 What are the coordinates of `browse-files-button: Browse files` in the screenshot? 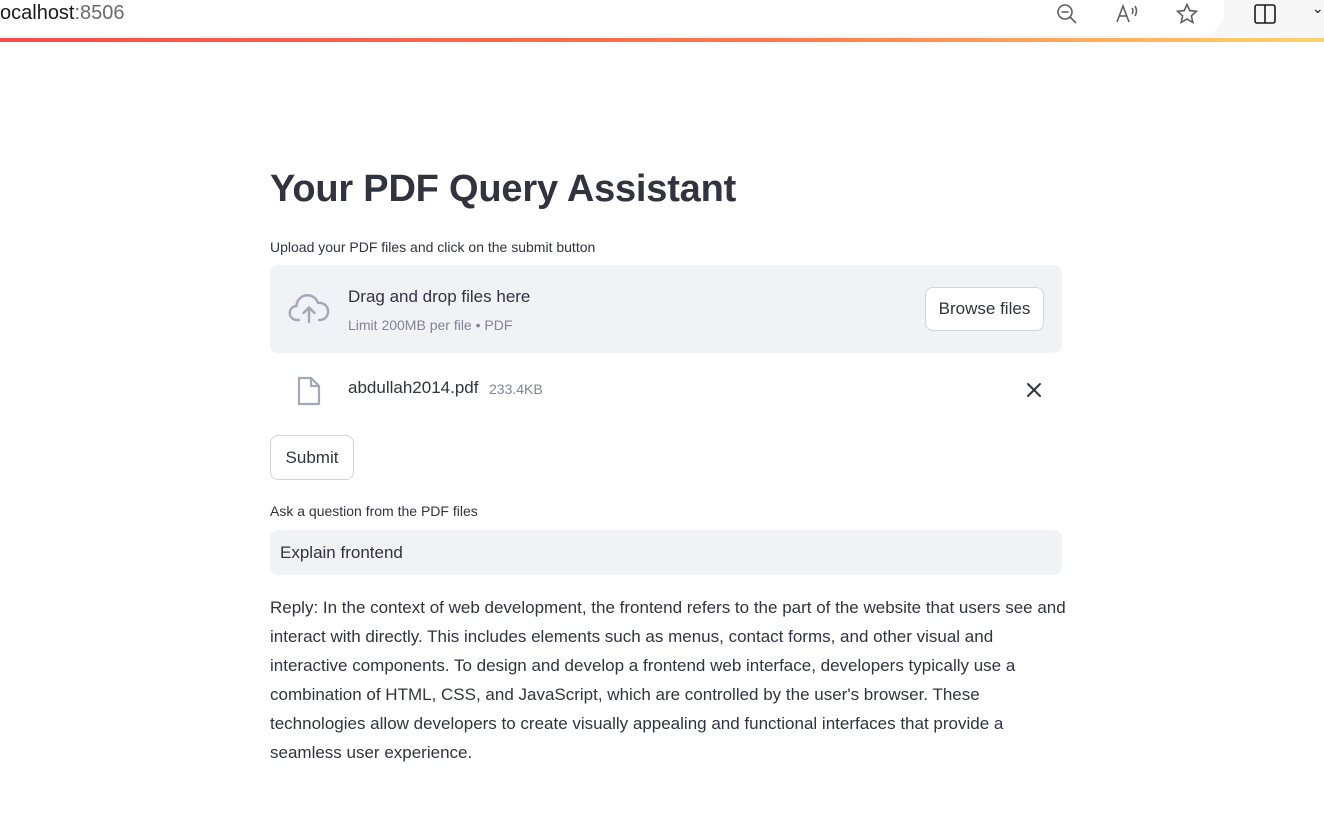 It's located at (984, 309).